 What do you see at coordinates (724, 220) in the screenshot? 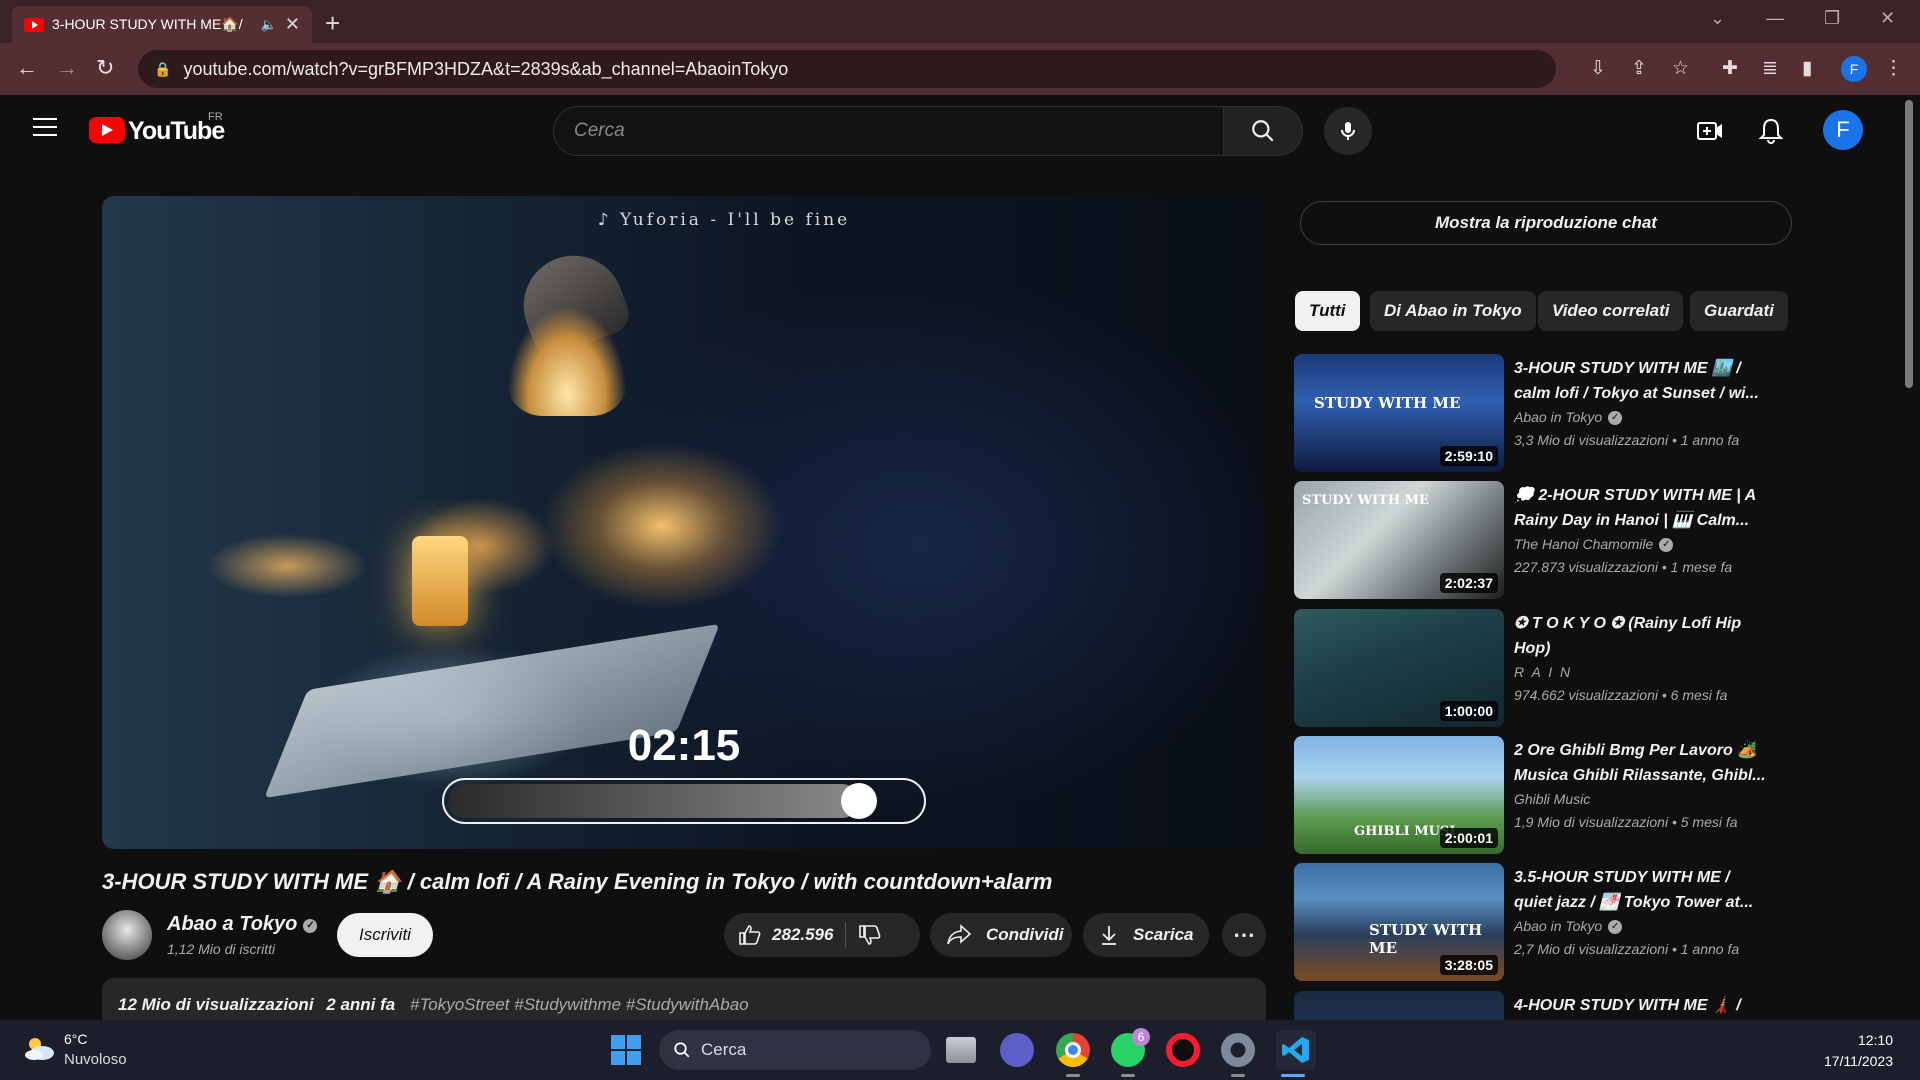
I see `song-title-overlay: ♪ Yuforia - I'll be fine` at bounding box center [724, 220].